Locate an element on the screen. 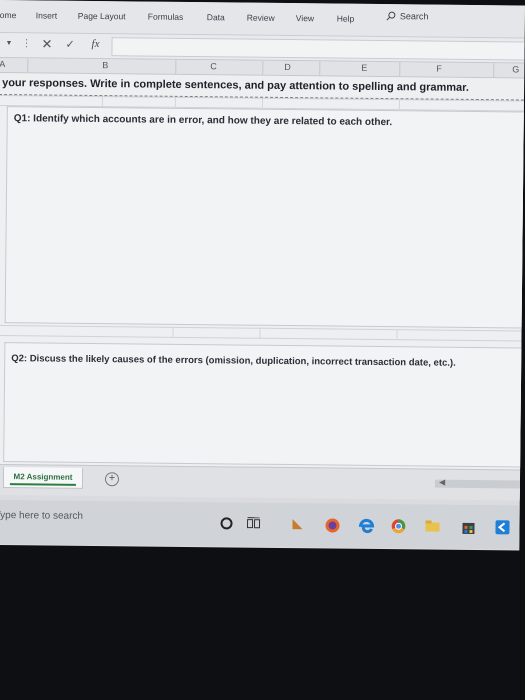 Image resolution: width=525 pixels, height=700 pixels. tab-data: Data is located at coordinates (216, 17).